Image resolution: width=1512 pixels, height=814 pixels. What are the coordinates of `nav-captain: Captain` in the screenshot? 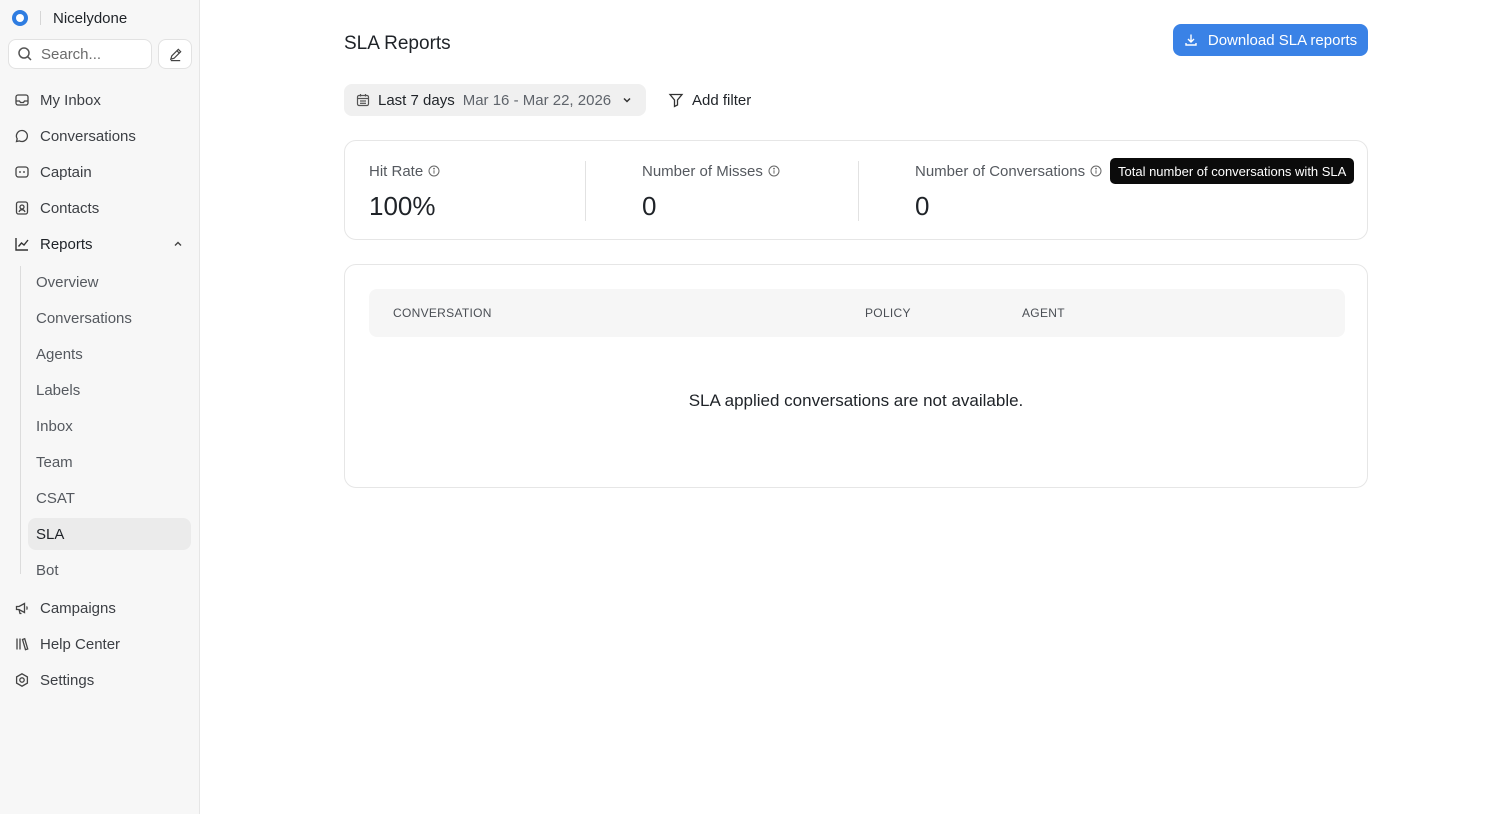 It's located at (100, 172).